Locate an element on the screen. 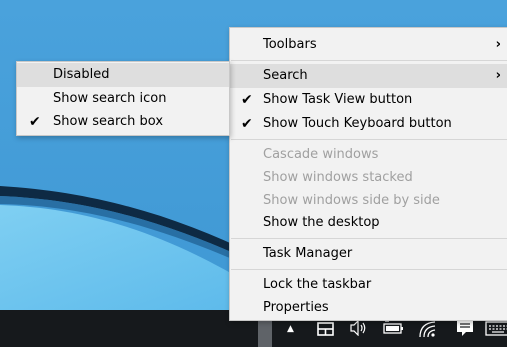 The image size is (507, 347). menu-item-show-touch-keyboard-button: ✔ Show Touch Keyboard button is located at coordinates (368, 124).